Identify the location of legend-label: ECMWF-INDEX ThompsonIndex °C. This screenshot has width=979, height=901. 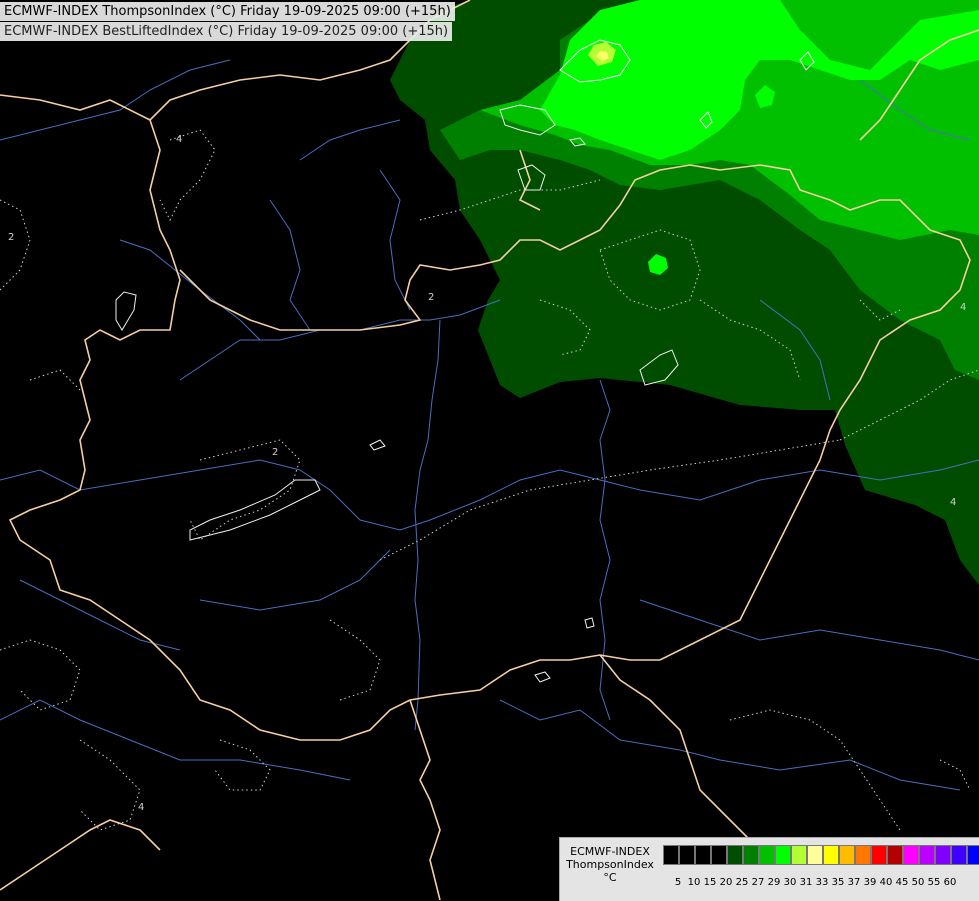
(610, 864).